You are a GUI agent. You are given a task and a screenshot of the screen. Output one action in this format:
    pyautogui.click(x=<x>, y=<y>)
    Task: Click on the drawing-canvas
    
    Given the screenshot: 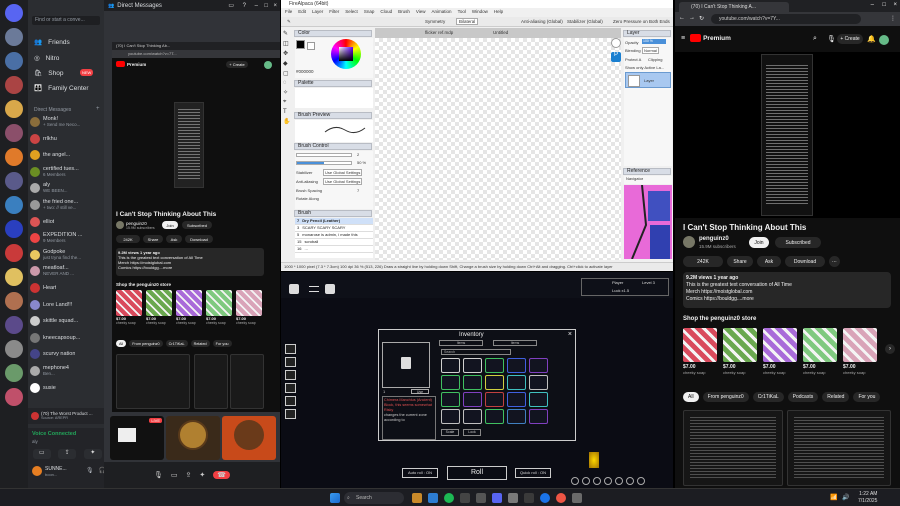 What is the action you would take?
    pyautogui.click(x=498, y=149)
    